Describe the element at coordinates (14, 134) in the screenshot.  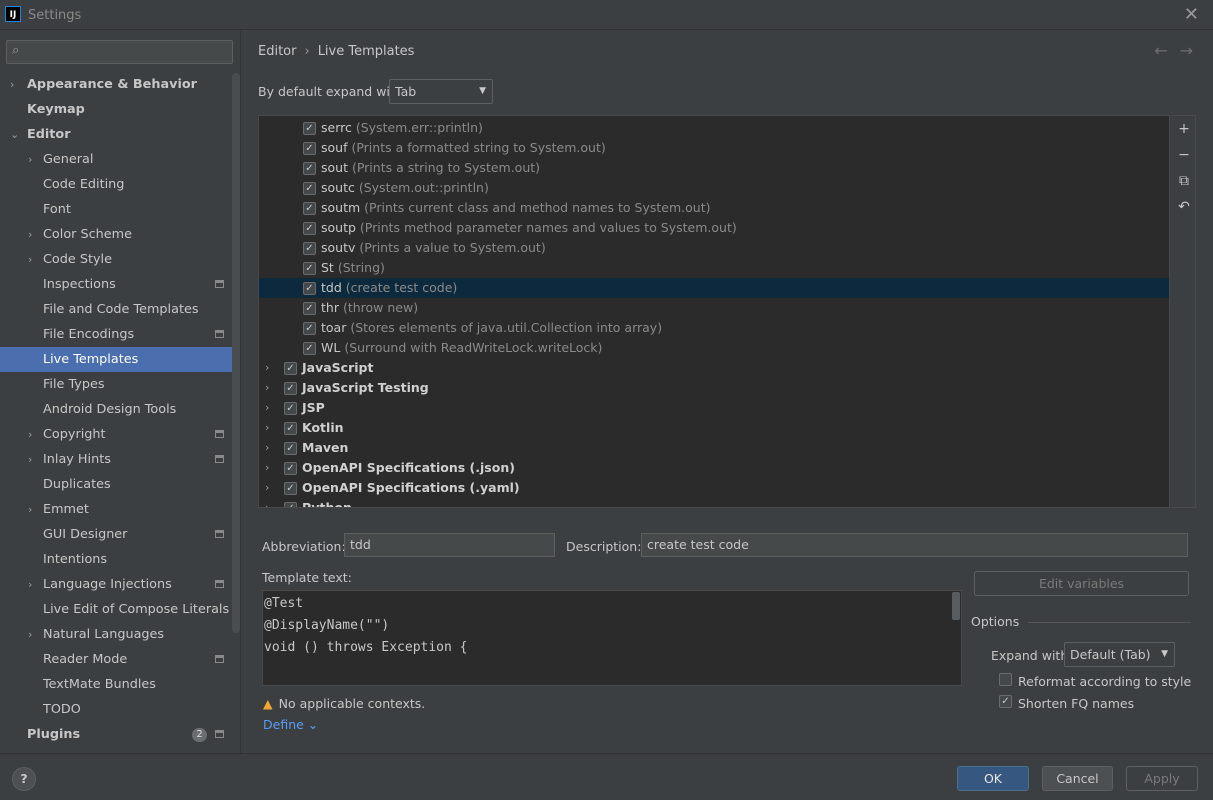
I see `chevron-down-icon: ⌄` at that location.